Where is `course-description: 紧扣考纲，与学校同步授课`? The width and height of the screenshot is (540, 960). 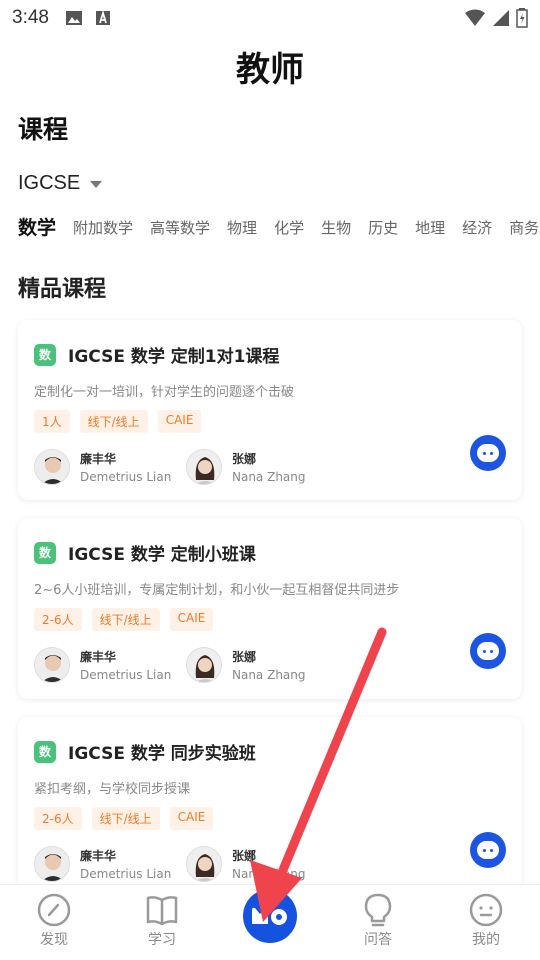 course-description: 紧扣考纲，与学校同步授课 is located at coordinates (112, 789).